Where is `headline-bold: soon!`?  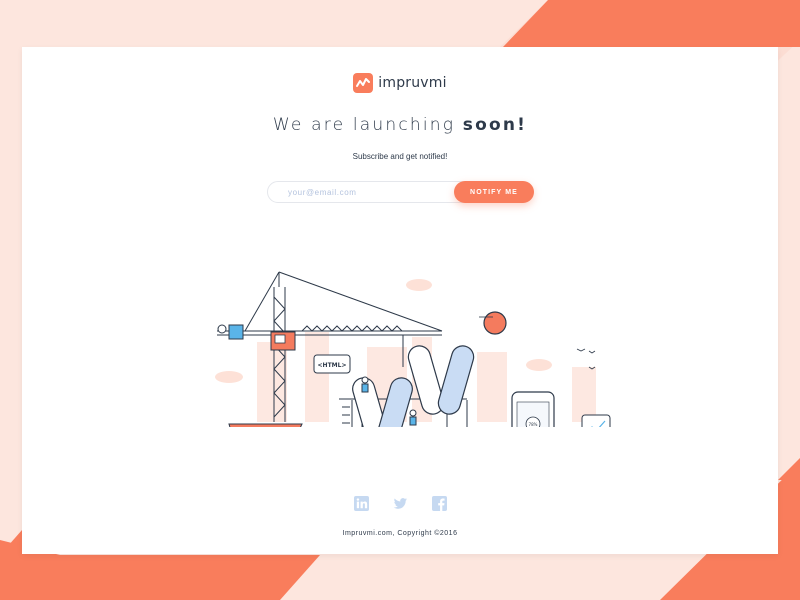
headline-bold: soon! is located at coordinates (495, 125).